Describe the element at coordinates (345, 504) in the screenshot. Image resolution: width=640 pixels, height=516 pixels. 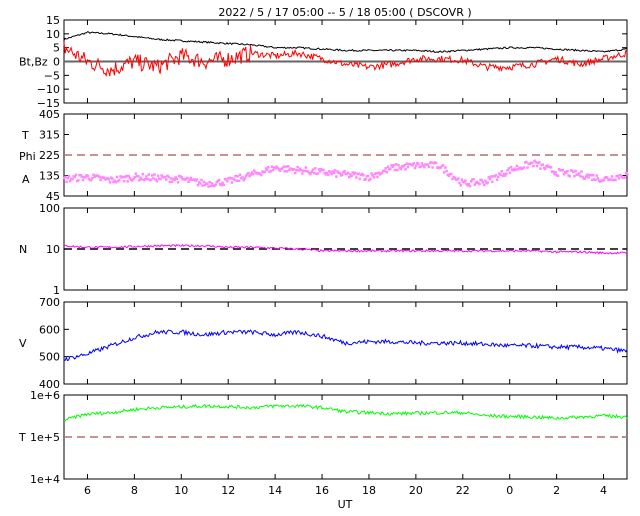
I see `x-axis-label: UT` at that location.